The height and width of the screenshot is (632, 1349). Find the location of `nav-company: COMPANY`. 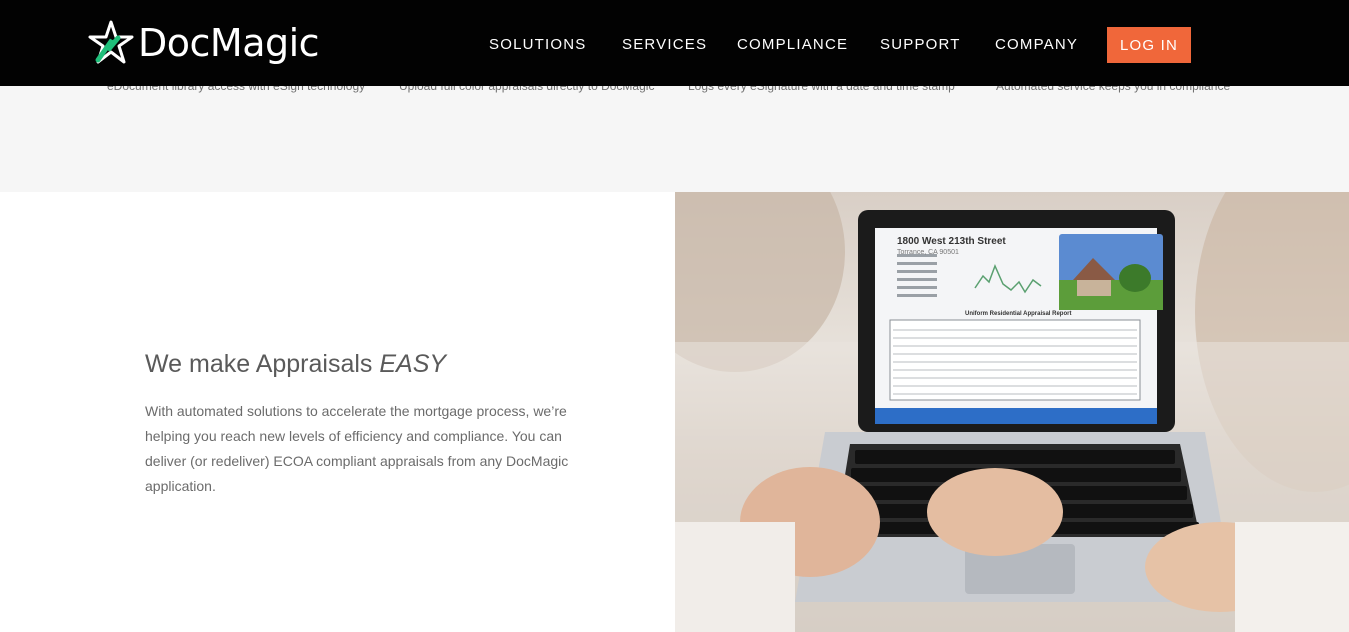

nav-company: COMPANY is located at coordinates (1036, 44).